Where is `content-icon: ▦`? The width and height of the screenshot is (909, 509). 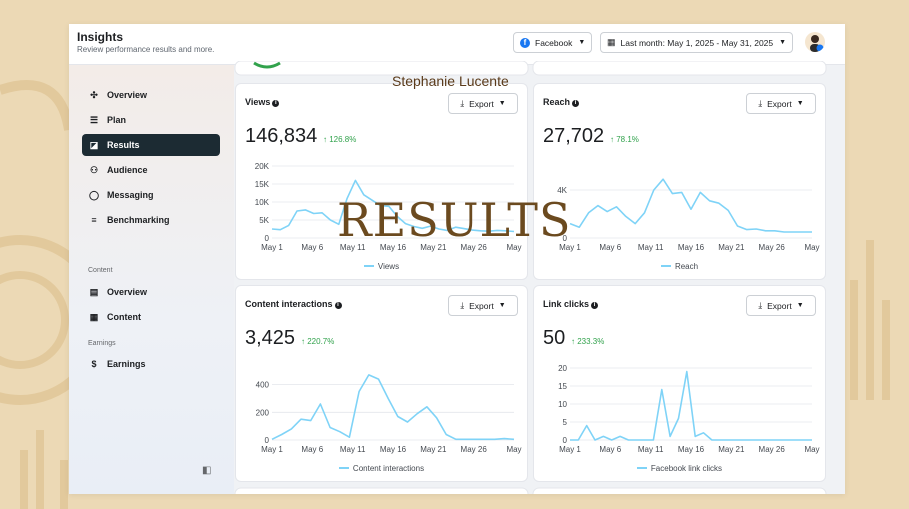 content-icon: ▦ is located at coordinates (94, 316).